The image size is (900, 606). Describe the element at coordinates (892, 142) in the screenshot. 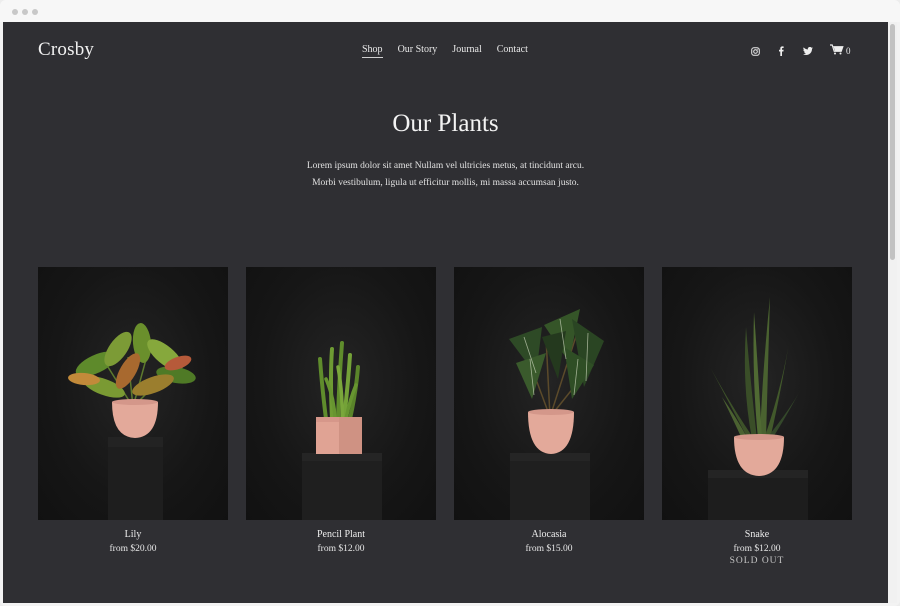

I see `scrollbar-thumb` at that location.